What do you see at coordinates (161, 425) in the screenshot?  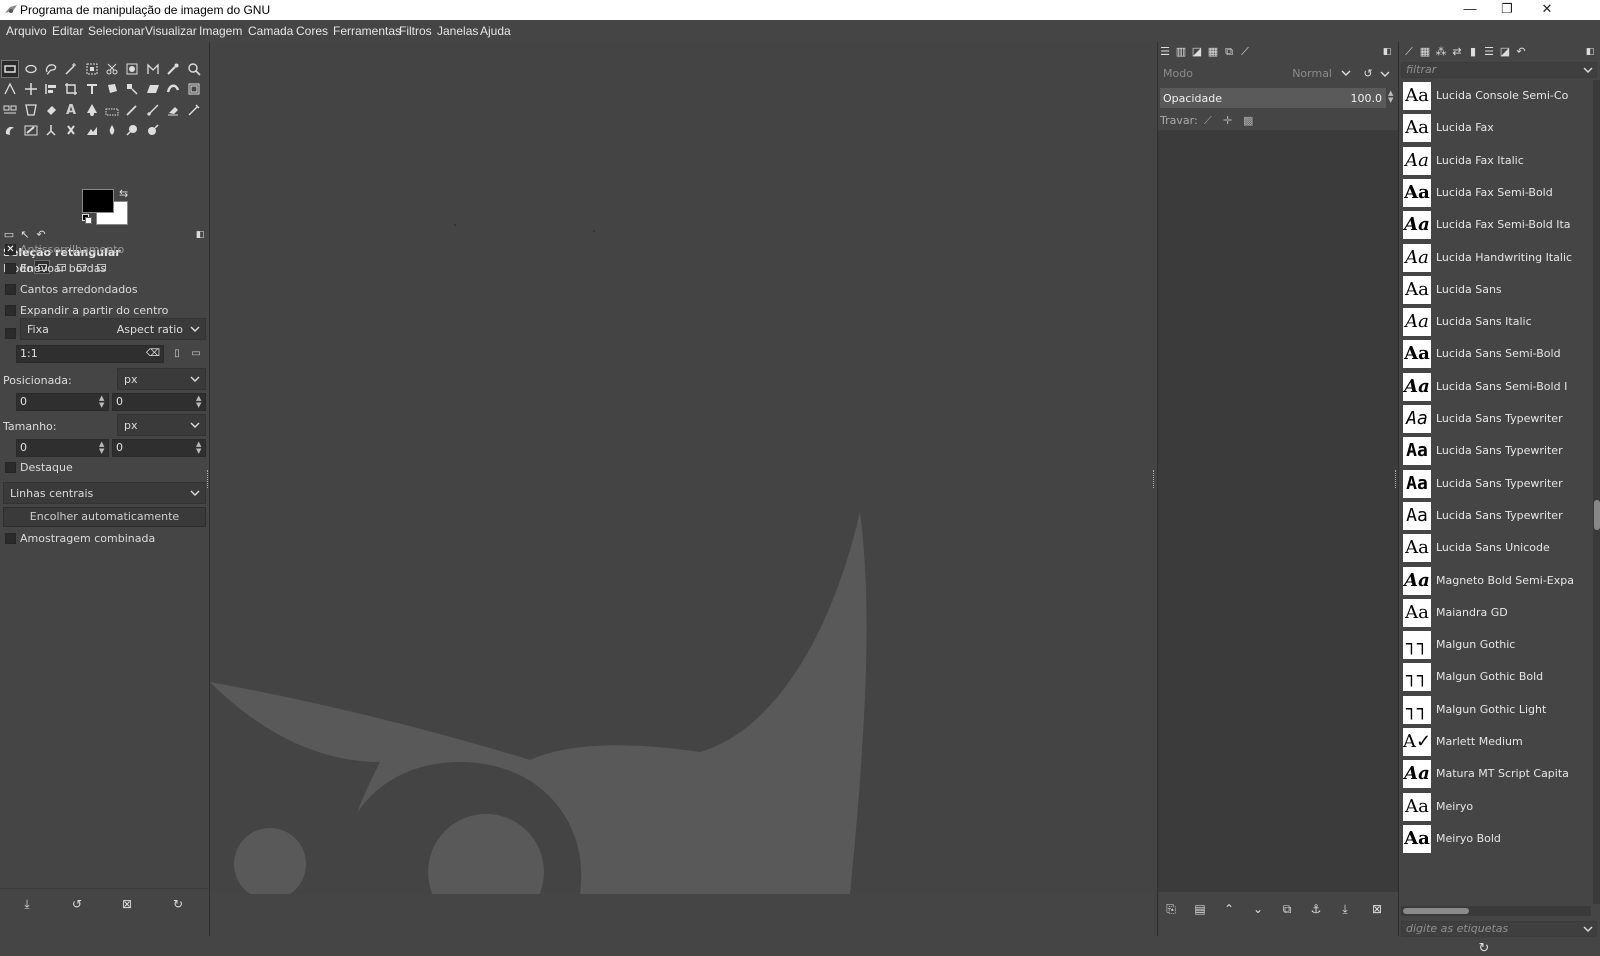 I see `size-unit-dropdown: px` at bounding box center [161, 425].